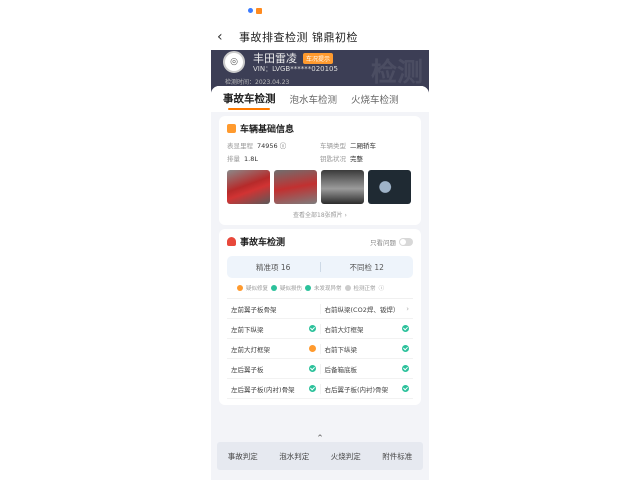  I want to click on info-type: 车辆类型 二厢轿车, so click(348, 146).